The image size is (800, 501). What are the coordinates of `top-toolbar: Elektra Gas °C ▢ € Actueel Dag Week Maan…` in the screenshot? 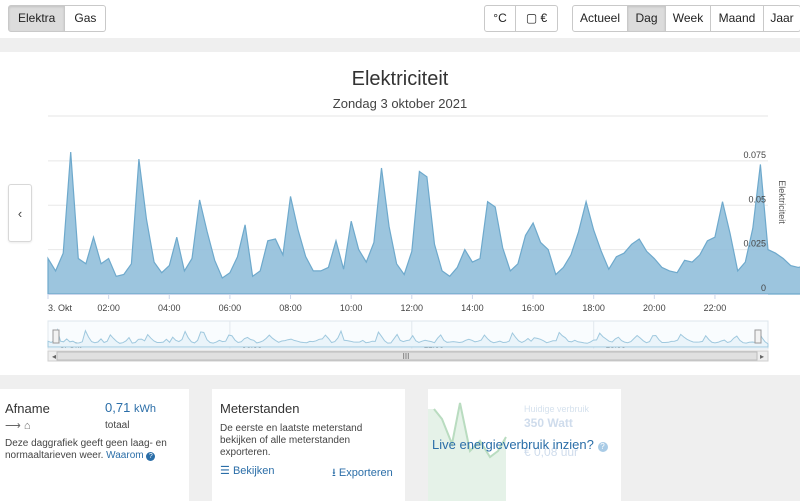 It's located at (400, 19).